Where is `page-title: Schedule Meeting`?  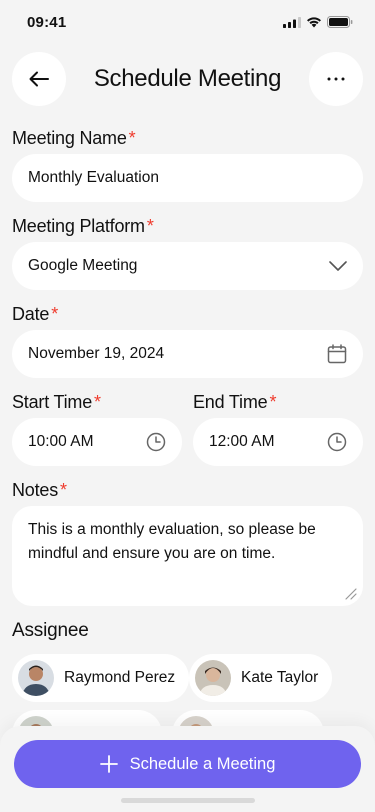 page-title: Schedule Meeting is located at coordinates (187, 78).